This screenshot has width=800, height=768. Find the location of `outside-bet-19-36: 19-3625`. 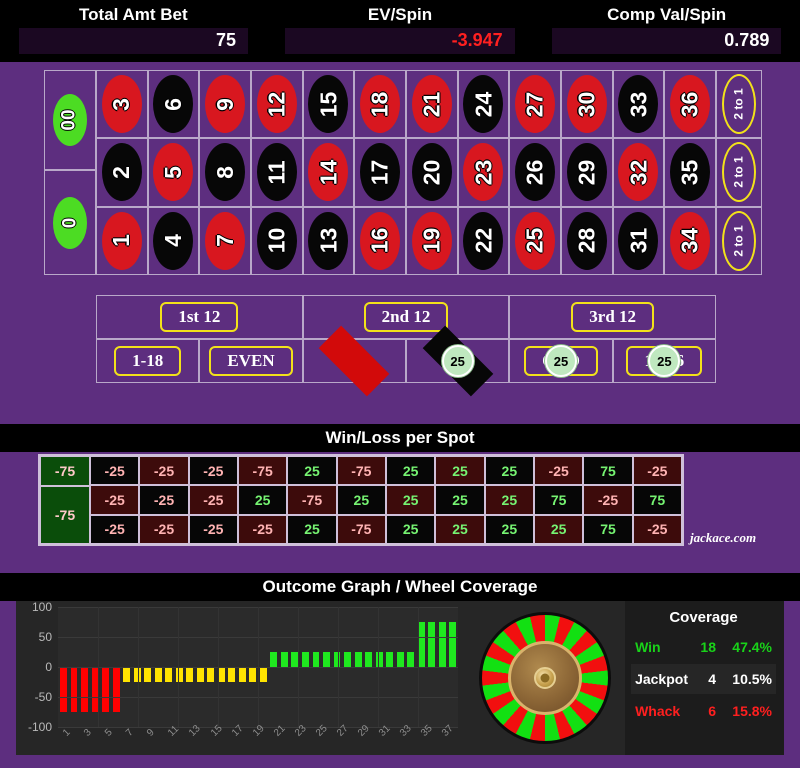

outside-bet-19-36: 19-3625 is located at coordinates (664, 361).